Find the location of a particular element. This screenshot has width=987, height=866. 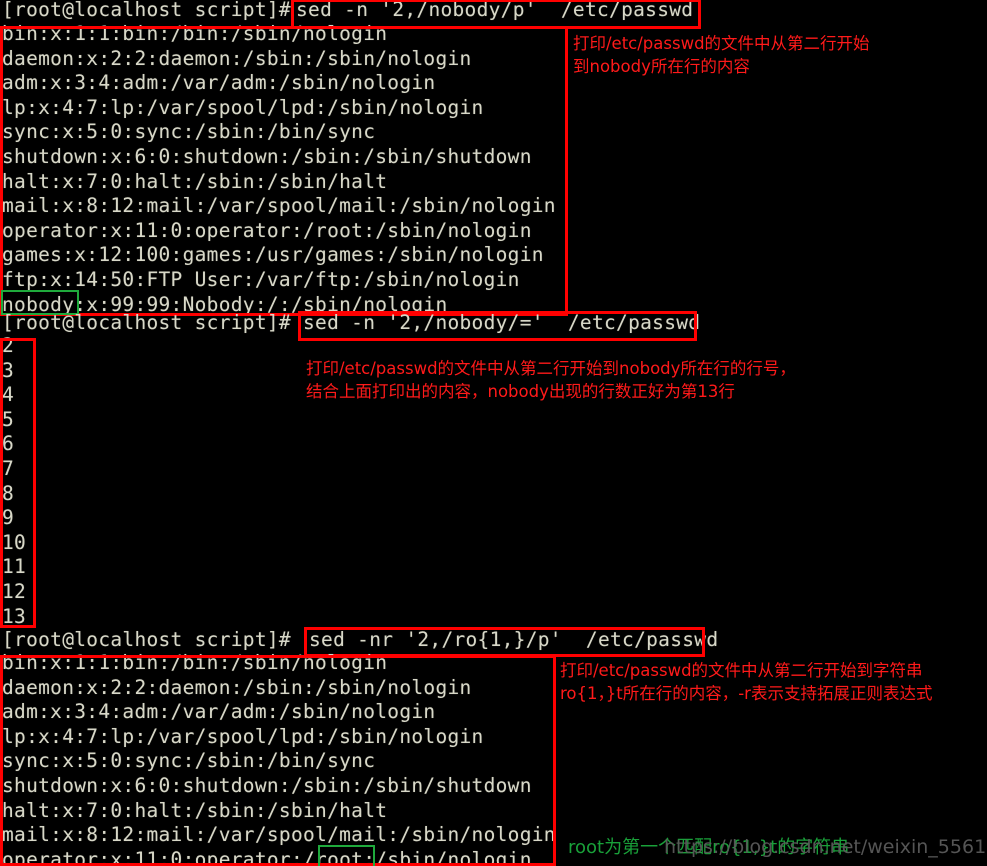

watermark-text: https://blog.csdn.net/weixin_55611216 is located at coordinates (825, 847).